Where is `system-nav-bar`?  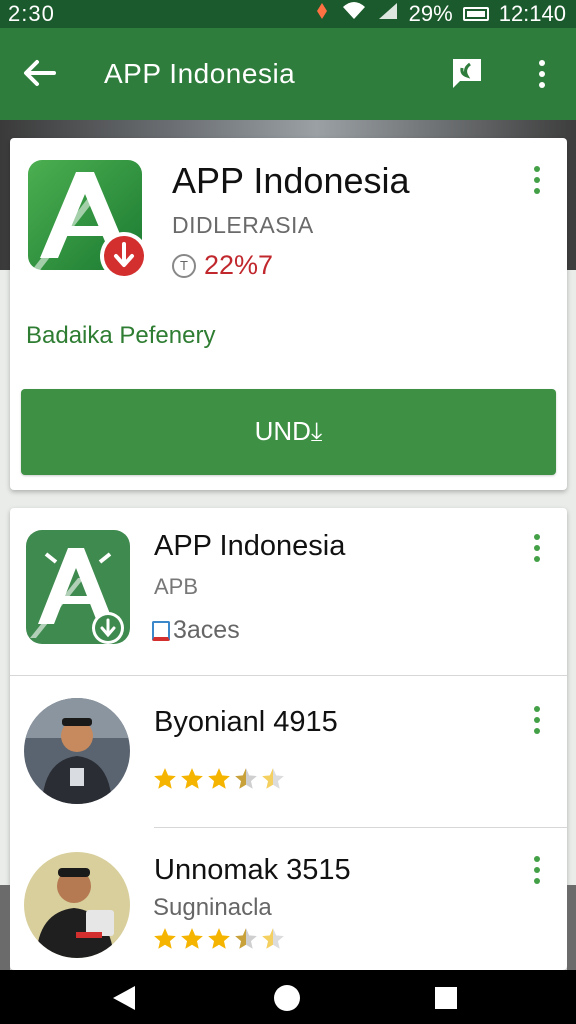
system-nav-bar is located at coordinates (288, 997).